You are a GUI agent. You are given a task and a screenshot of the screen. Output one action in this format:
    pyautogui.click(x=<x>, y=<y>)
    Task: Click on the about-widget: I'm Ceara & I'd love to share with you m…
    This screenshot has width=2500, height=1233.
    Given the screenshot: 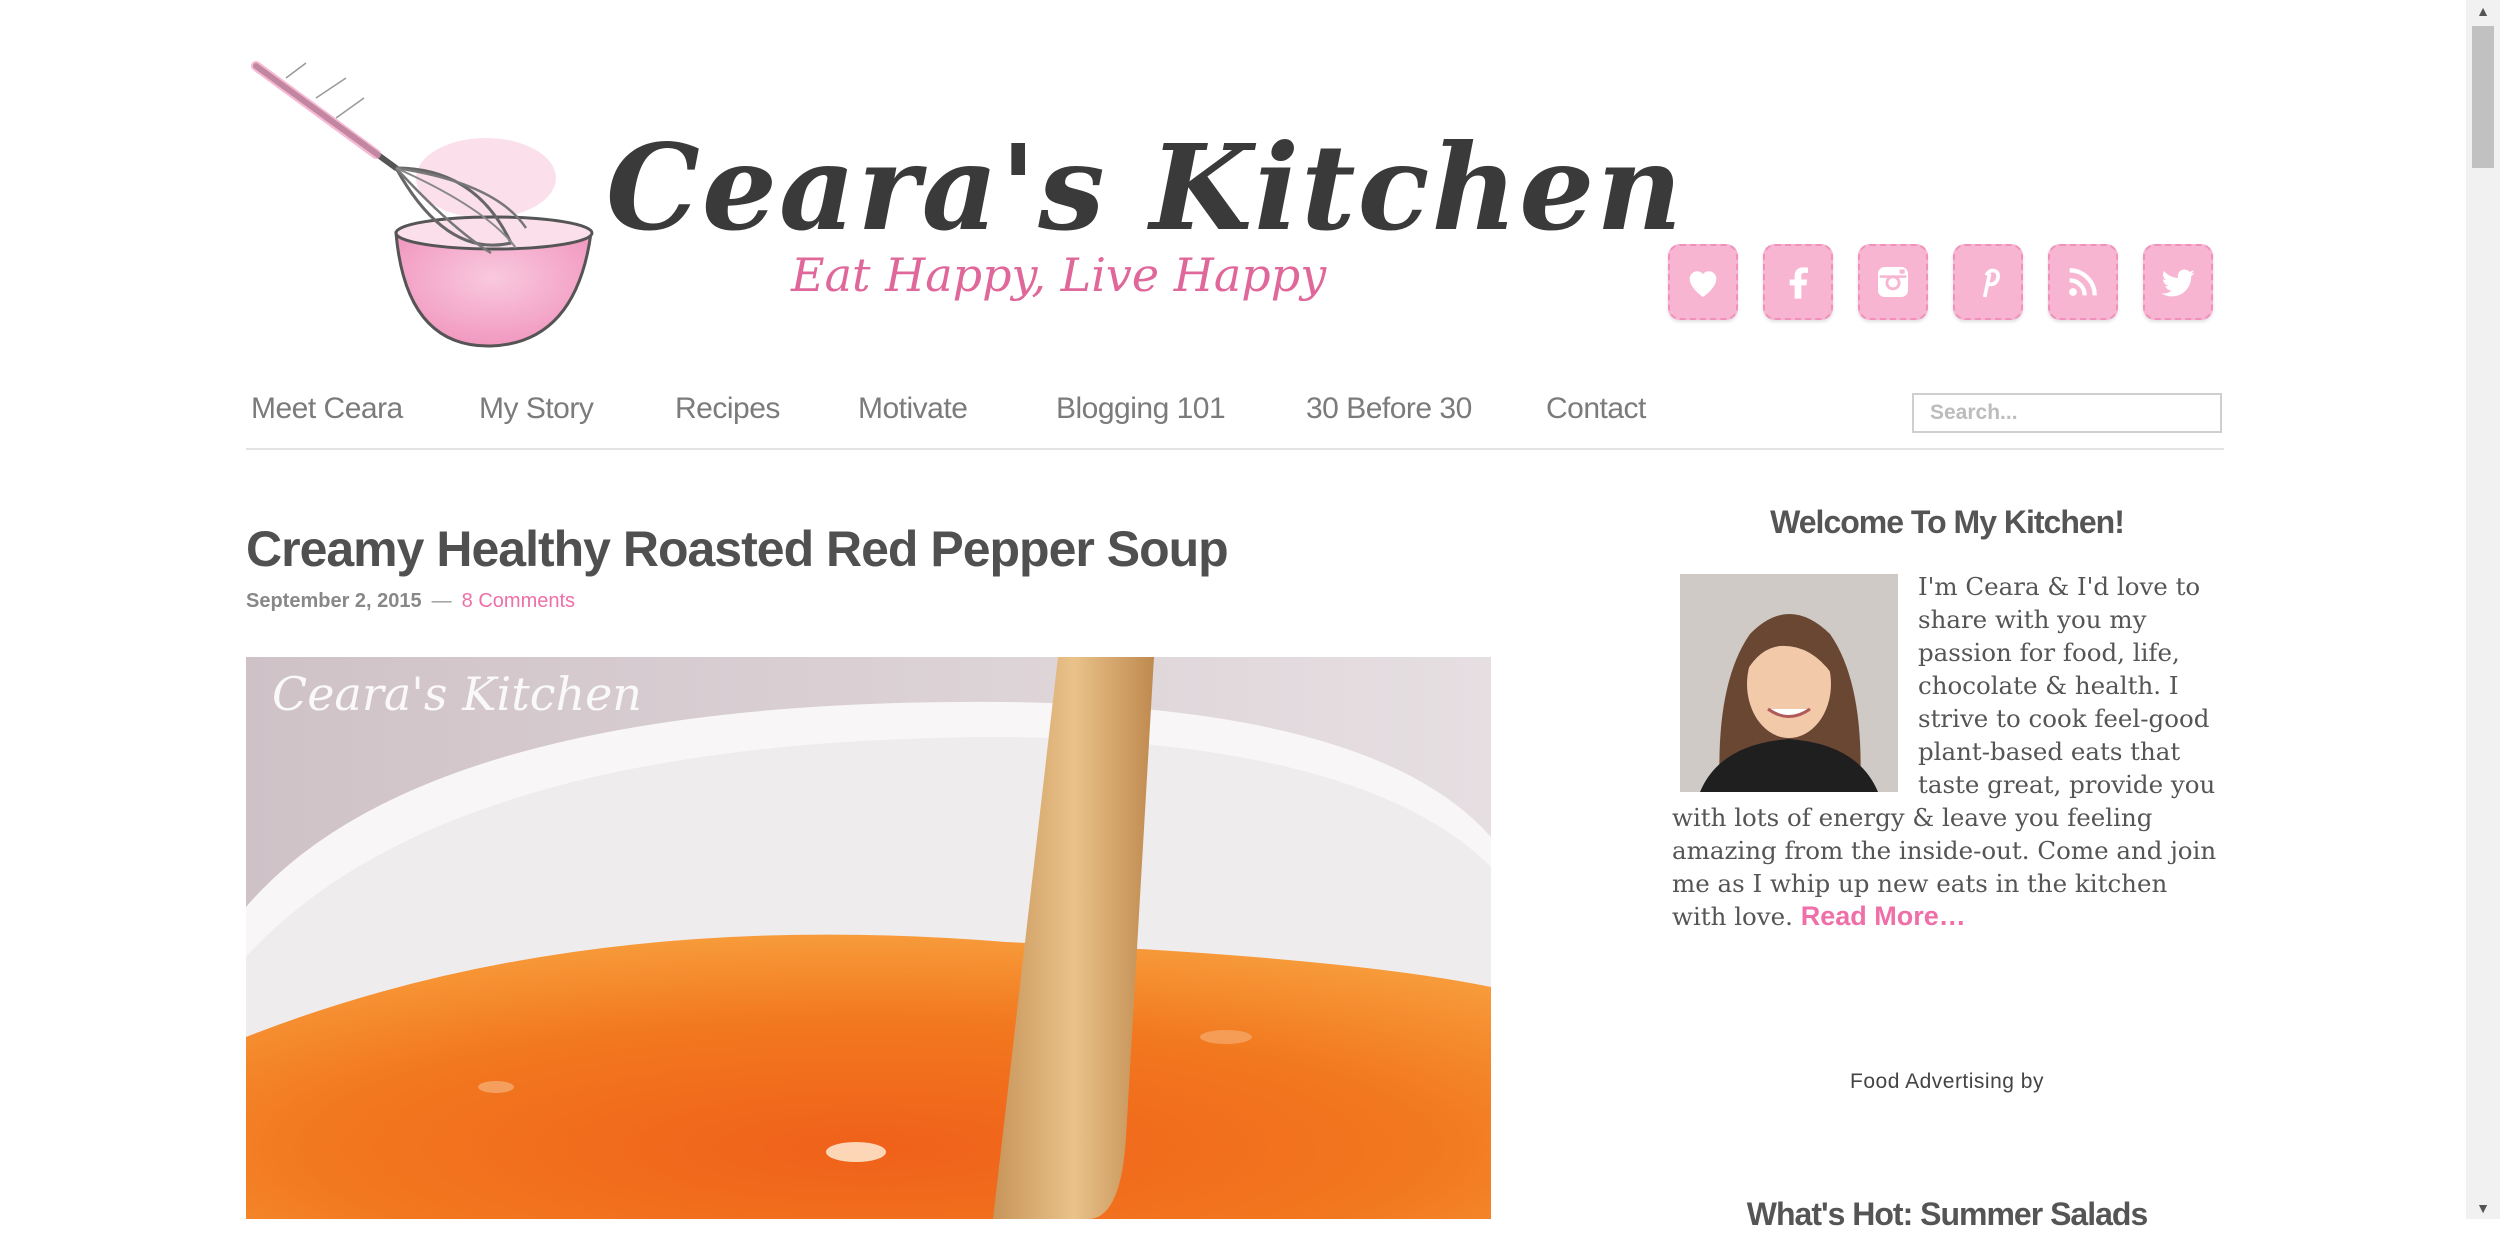 What is the action you would take?
    pyautogui.click(x=1948, y=751)
    